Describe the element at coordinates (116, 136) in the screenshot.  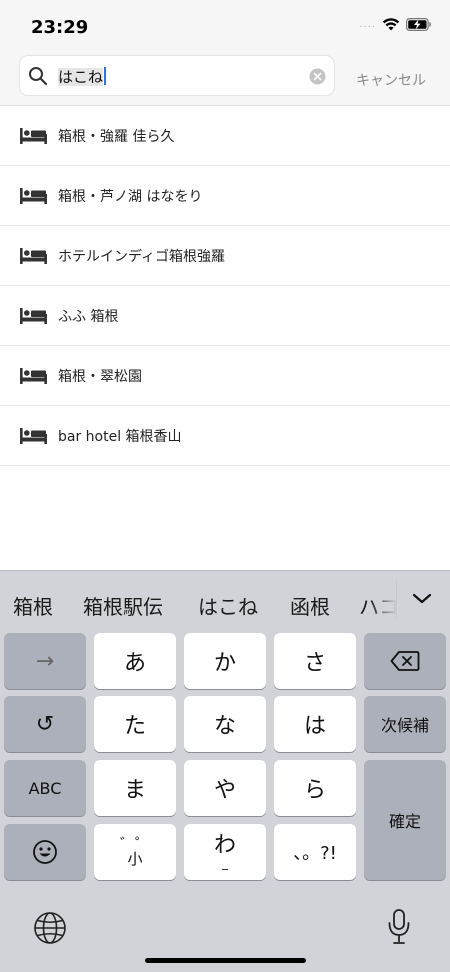
I see `list-item-label: 箱根・強羅 佳ら久` at that location.